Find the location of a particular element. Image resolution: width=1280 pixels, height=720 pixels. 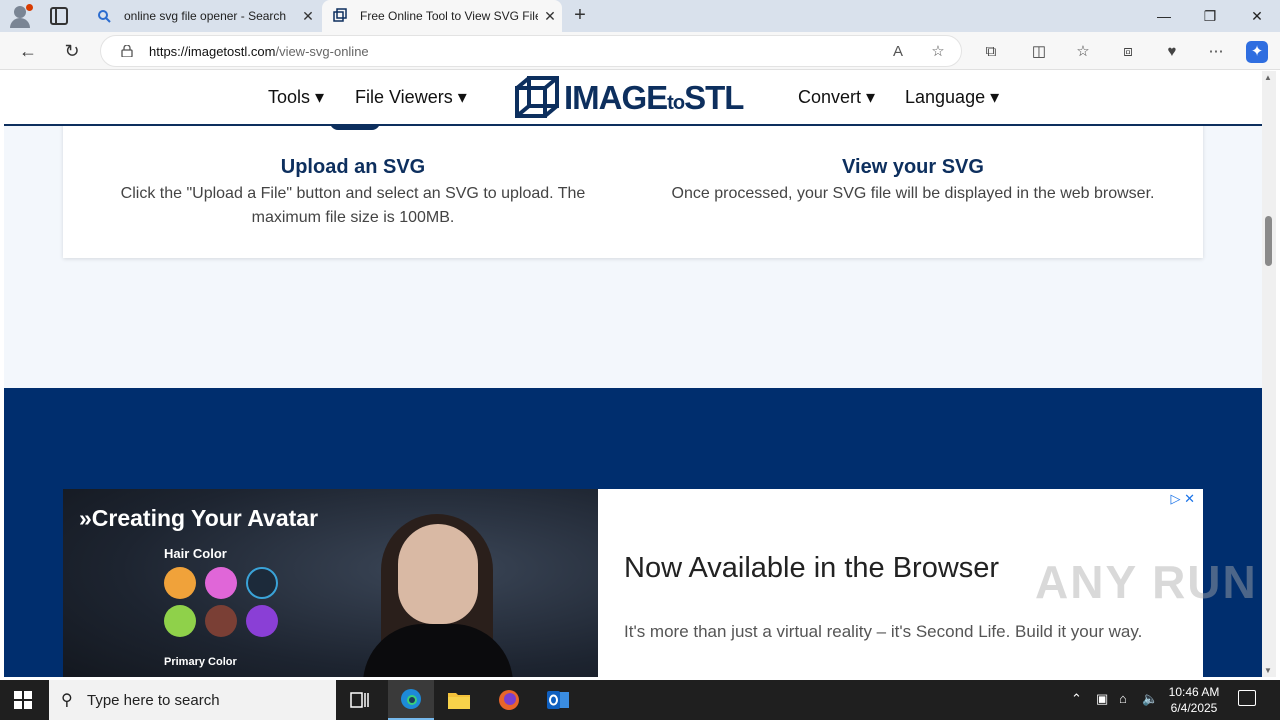

nav-language: Language ▾ is located at coordinates (952, 97).